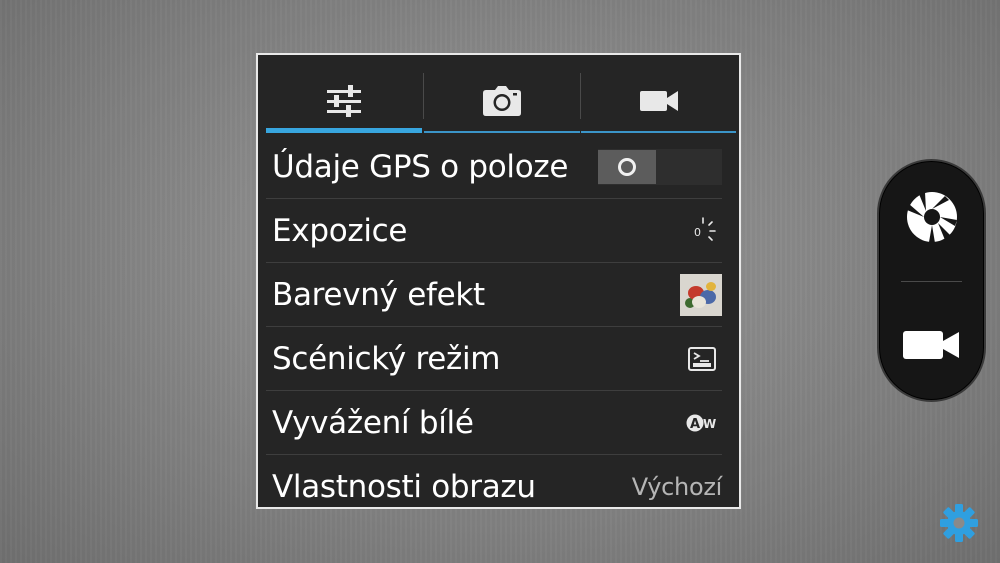  I want to click on tab-general-settings, so click(344, 101).